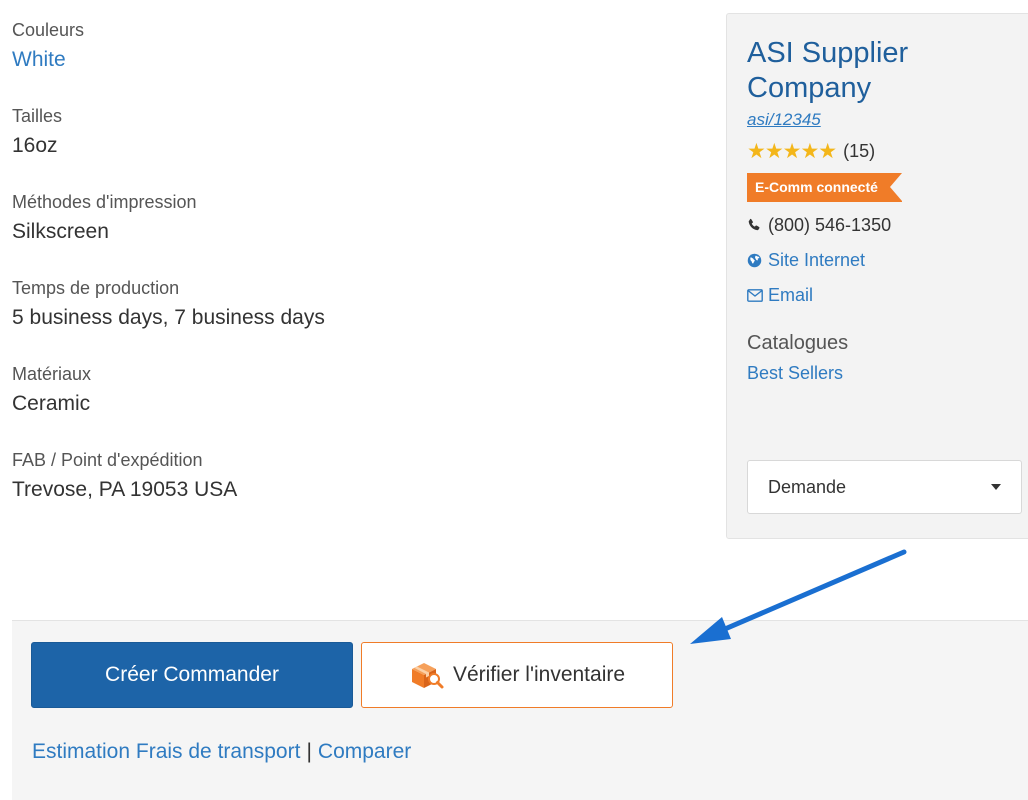 The image size is (1028, 800). What do you see at coordinates (847, 71) in the screenshot?
I see `supplier-name: ASI Supplier Company` at bounding box center [847, 71].